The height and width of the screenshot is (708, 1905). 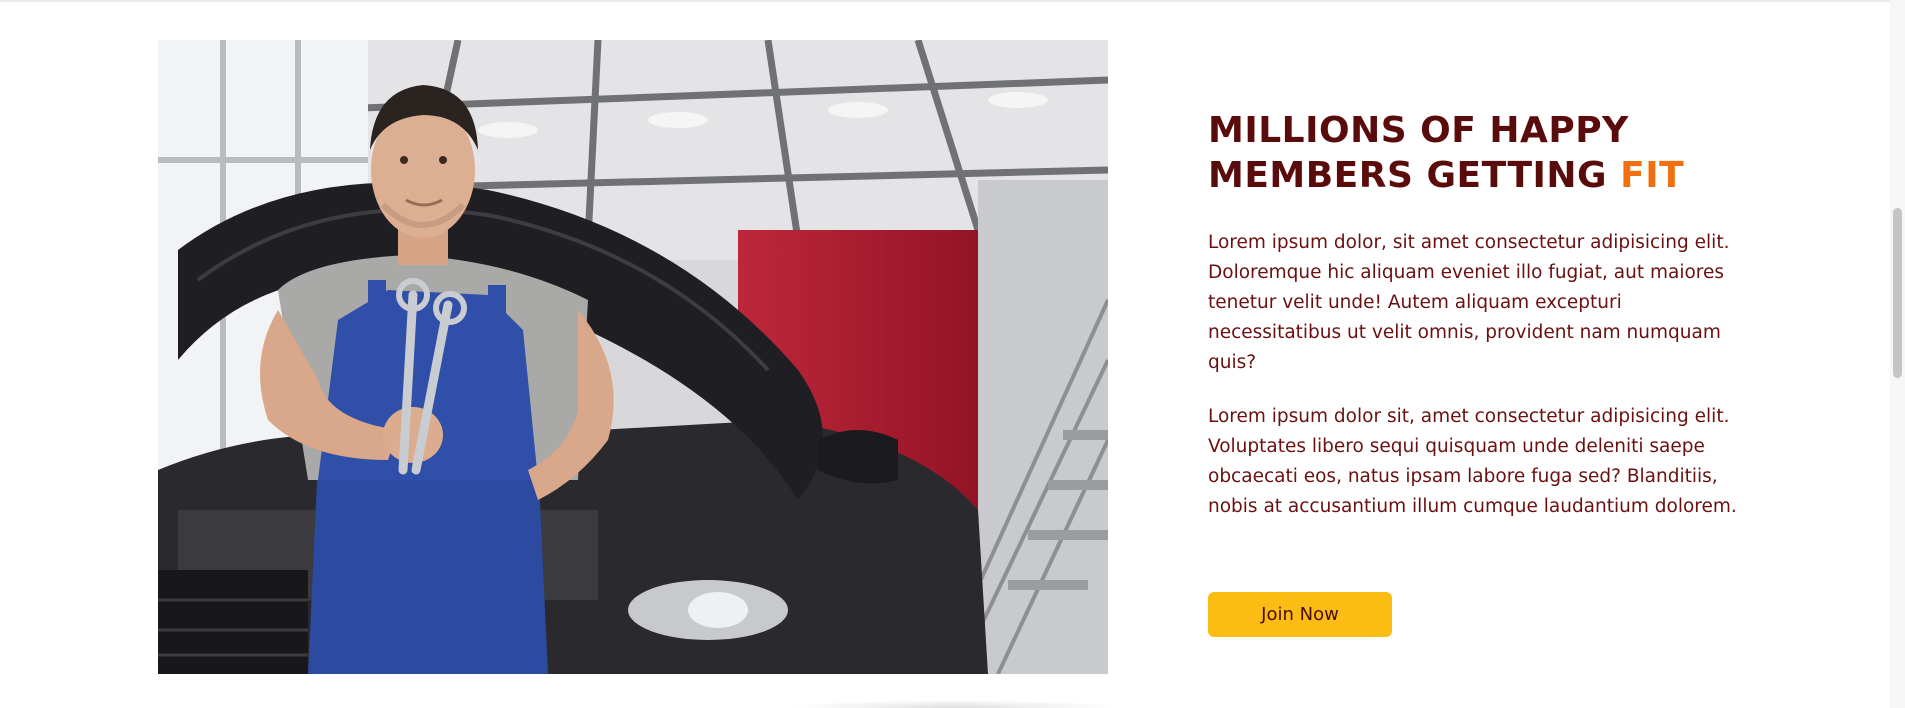 I want to click on scrollbar-track, so click(x=1897, y=354).